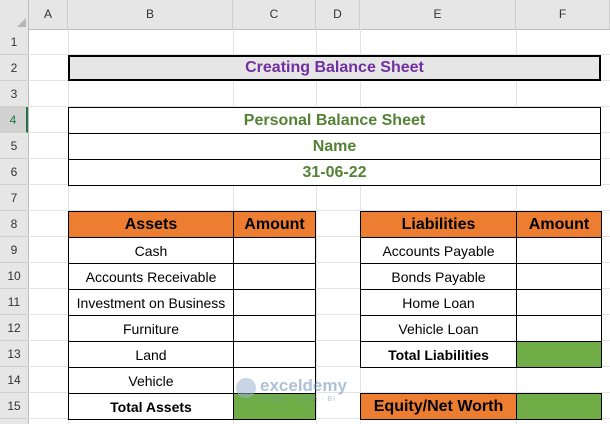 This screenshot has height=424, width=610. I want to click on watermark-tagline: EXCEL · DATA · BI, so click(298, 399).